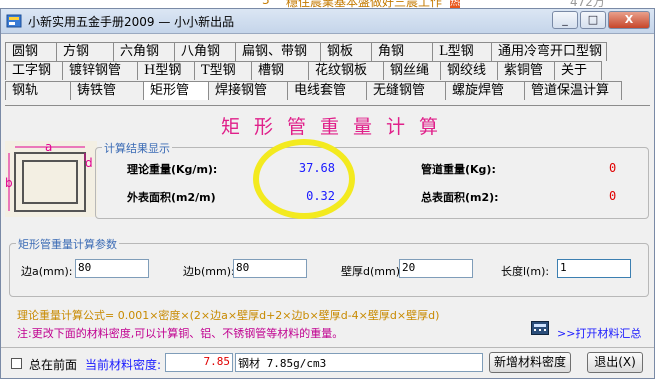 This screenshot has width=655, height=379. Describe the element at coordinates (89, 163) in the screenshot. I see `diagram-label-d: d` at that location.